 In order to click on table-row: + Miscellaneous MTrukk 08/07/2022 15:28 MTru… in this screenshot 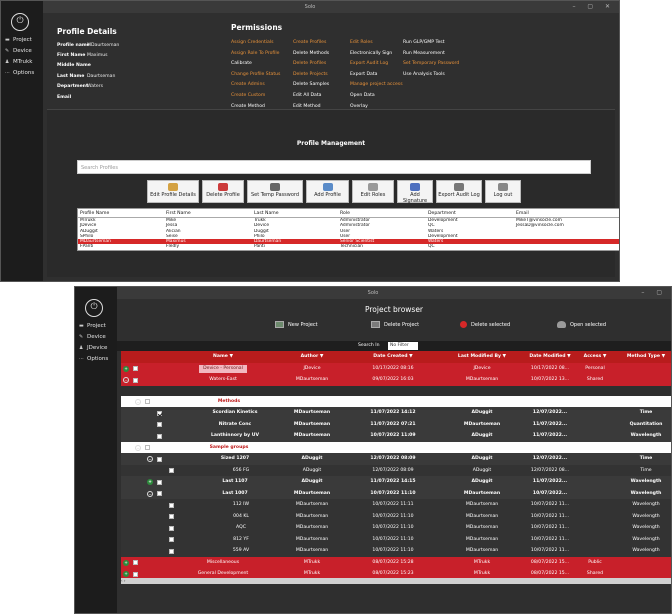, I will do `click(396, 562)`.